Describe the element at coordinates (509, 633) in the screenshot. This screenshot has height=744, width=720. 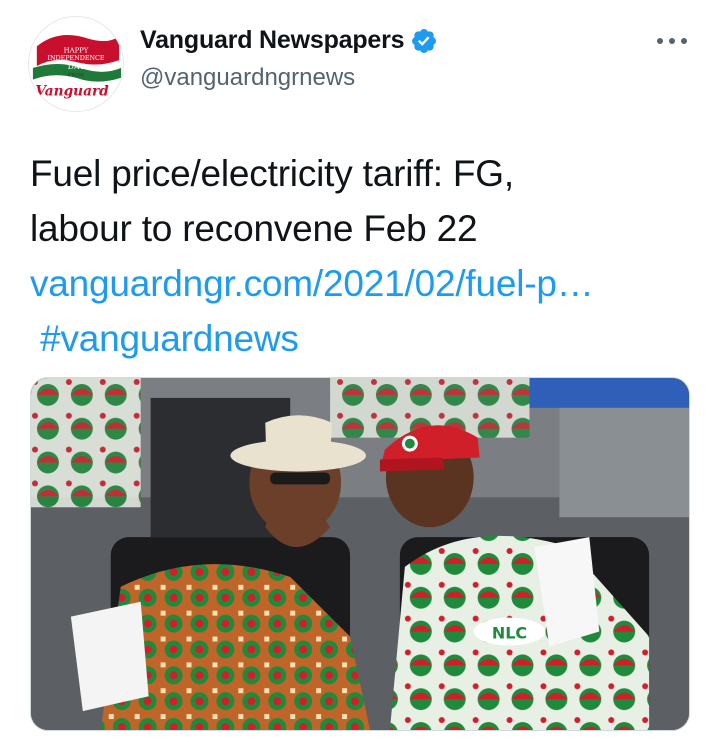
I see `svg-text: NLC` at that location.